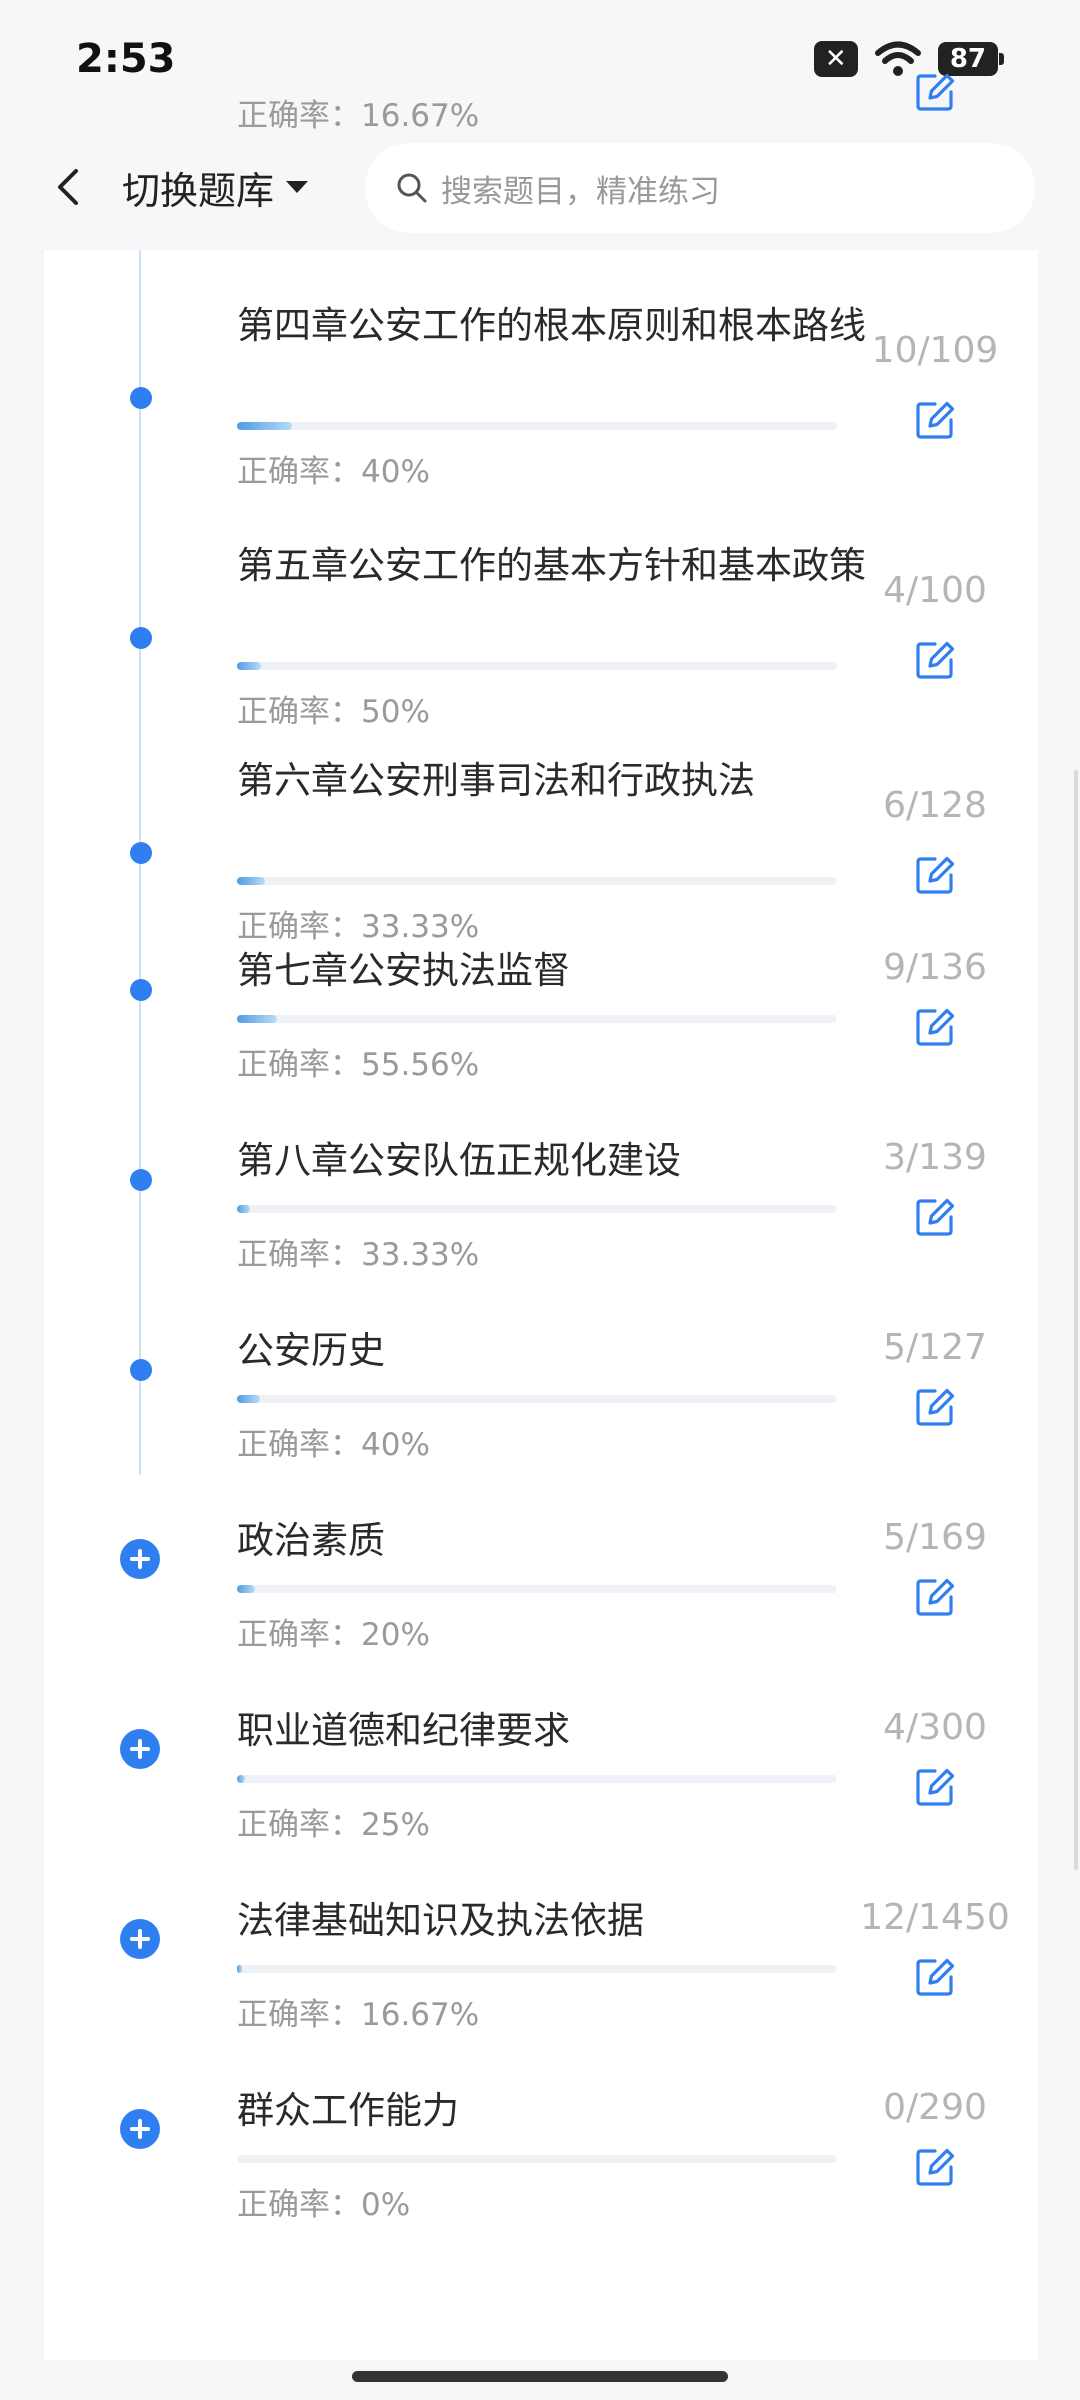  Describe the element at coordinates (311, 1540) in the screenshot. I see `chapter-title: 政治素质` at that location.